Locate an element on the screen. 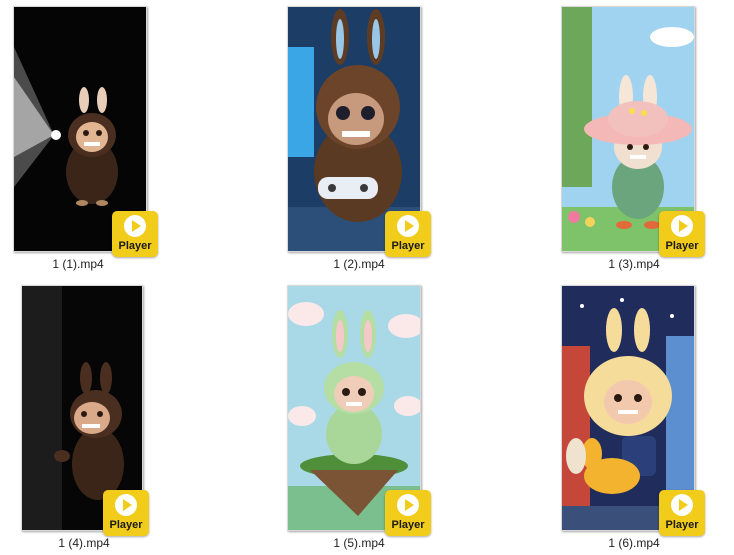 This screenshot has height=555, width=734. file-name-1: 1 (1).mp4 is located at coordinates (81, 264).